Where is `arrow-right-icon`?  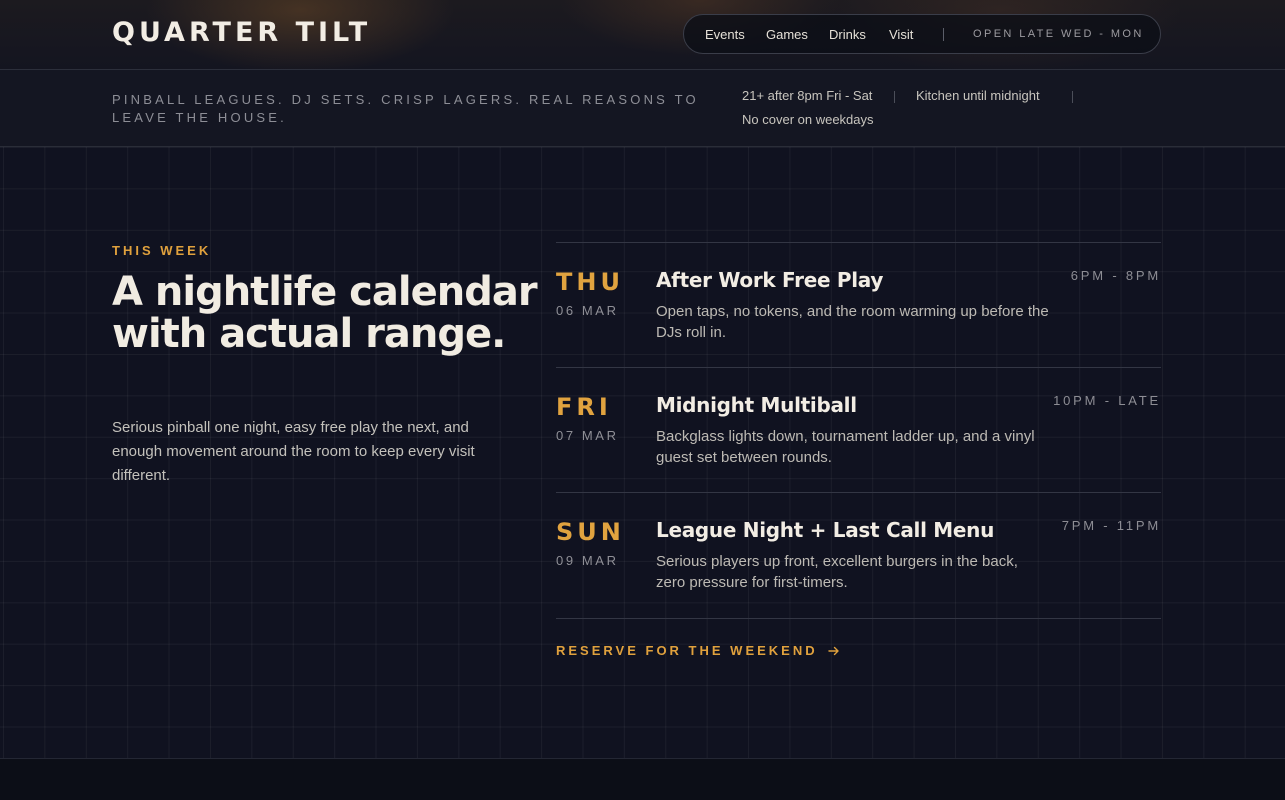
arrow-right-icon is located at coordinates (833, 650).